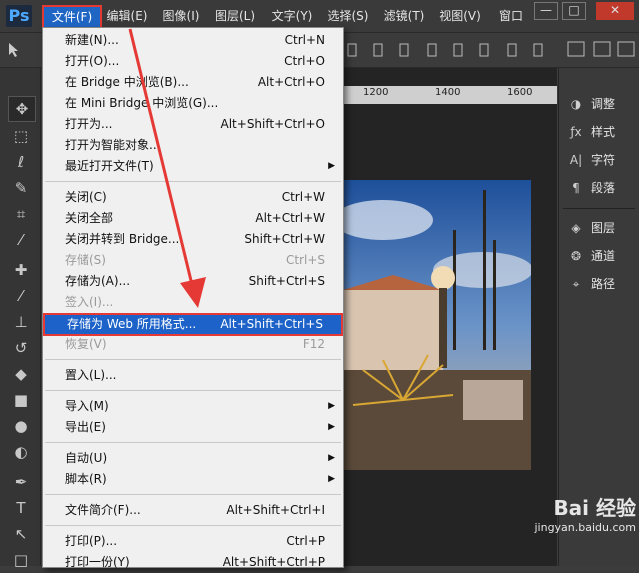  I want to click on menu-item: 自动(U) ▶, so click(193, 458).